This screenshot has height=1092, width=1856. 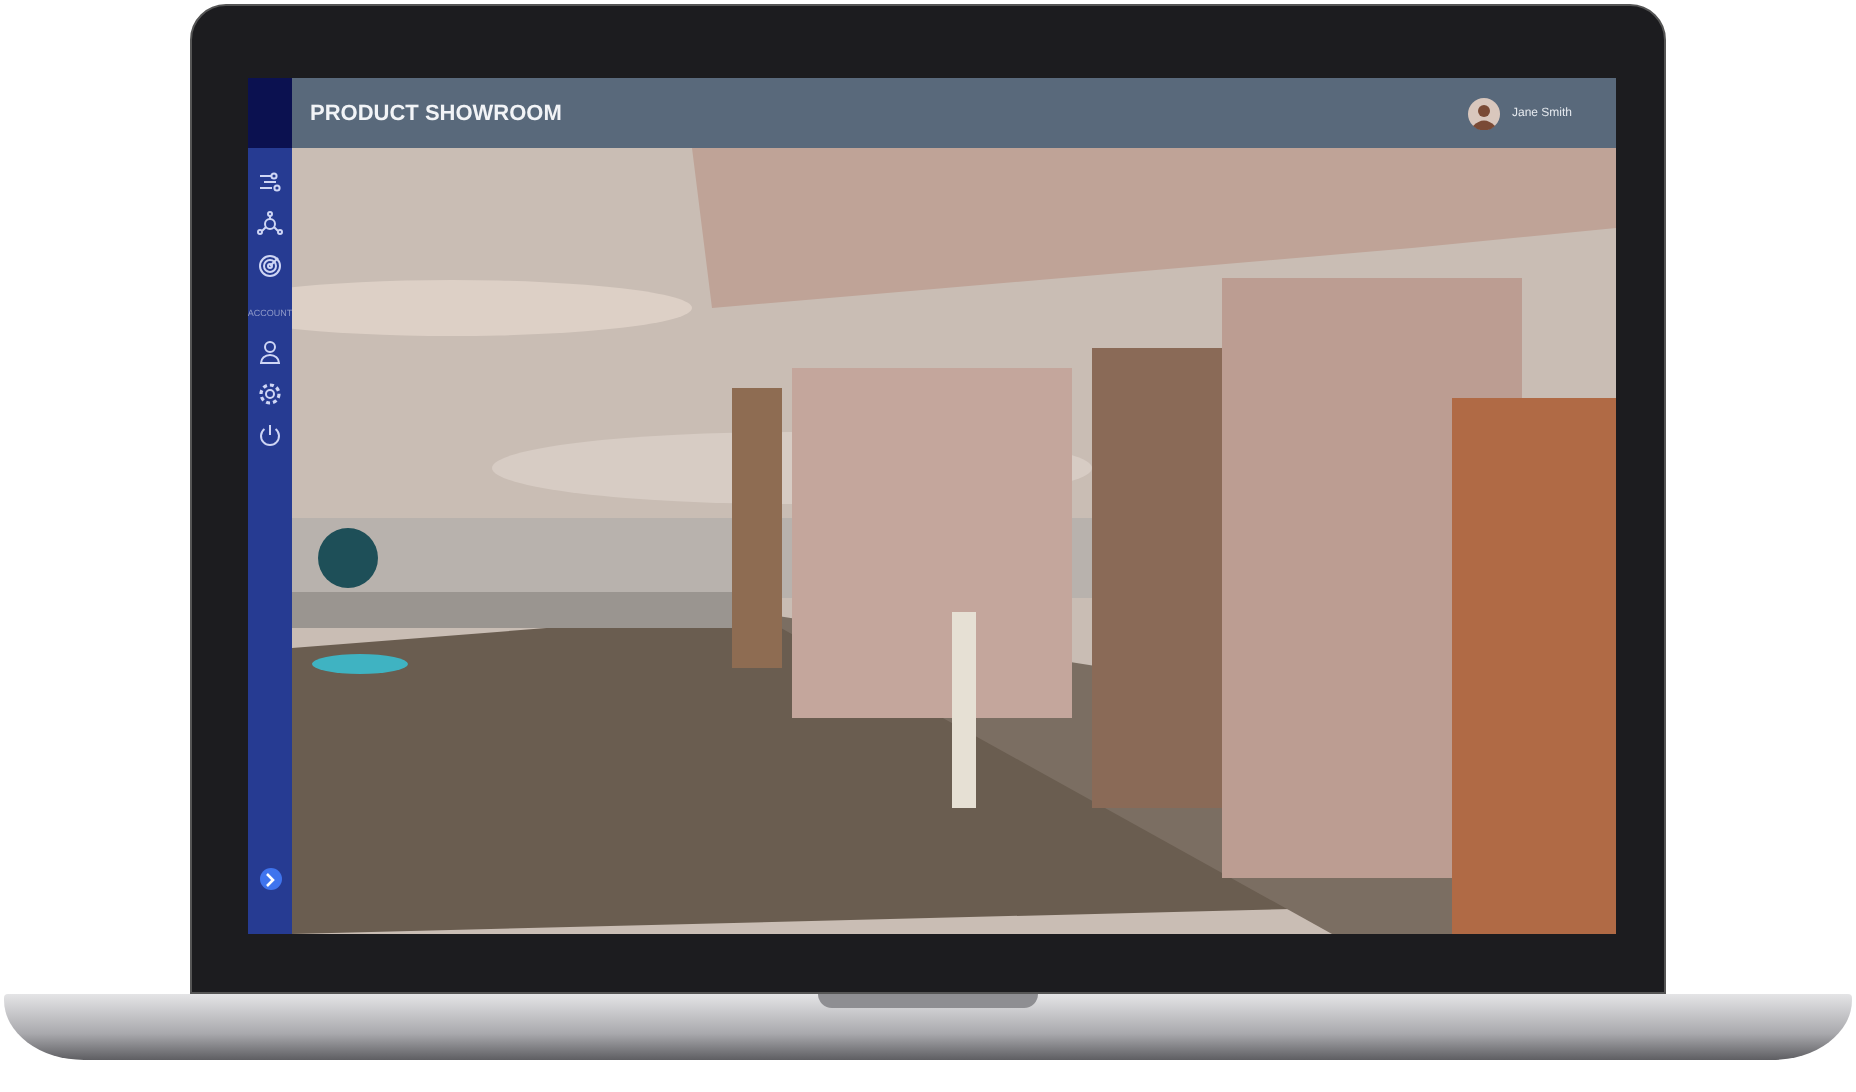 What do you see at coordinates (1483, 113) in the screenshot?
I see `avatar-icon` at bounding box center [1483, 113].